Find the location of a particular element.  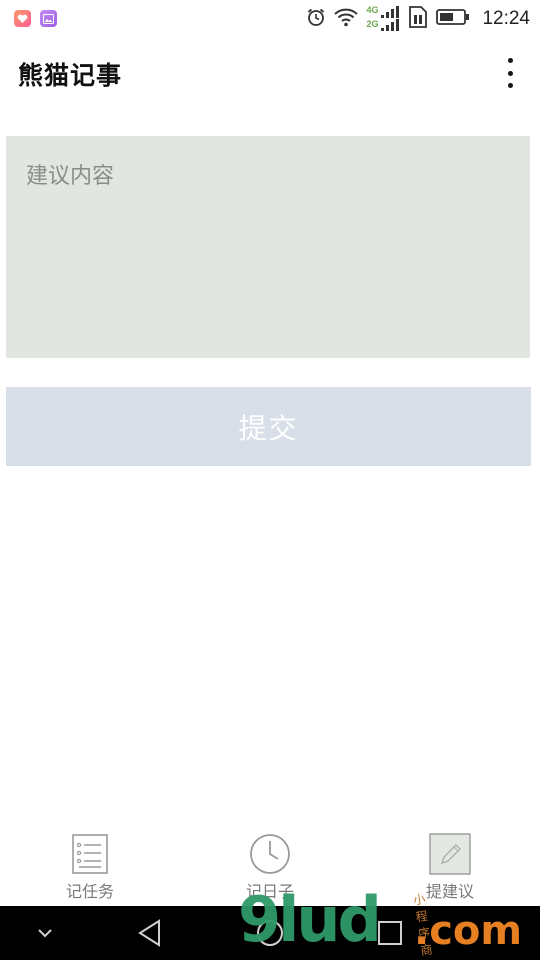

chevron-down-icon is located at coordinates (45, 933).